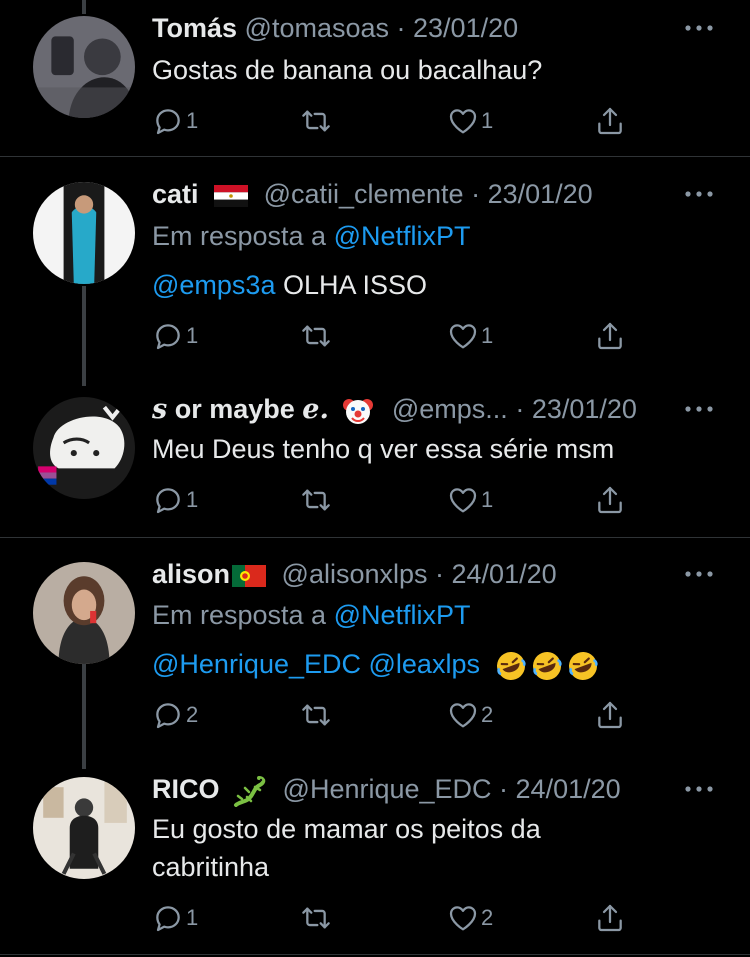  I want to click on display-name: alison, so click(191, 574).